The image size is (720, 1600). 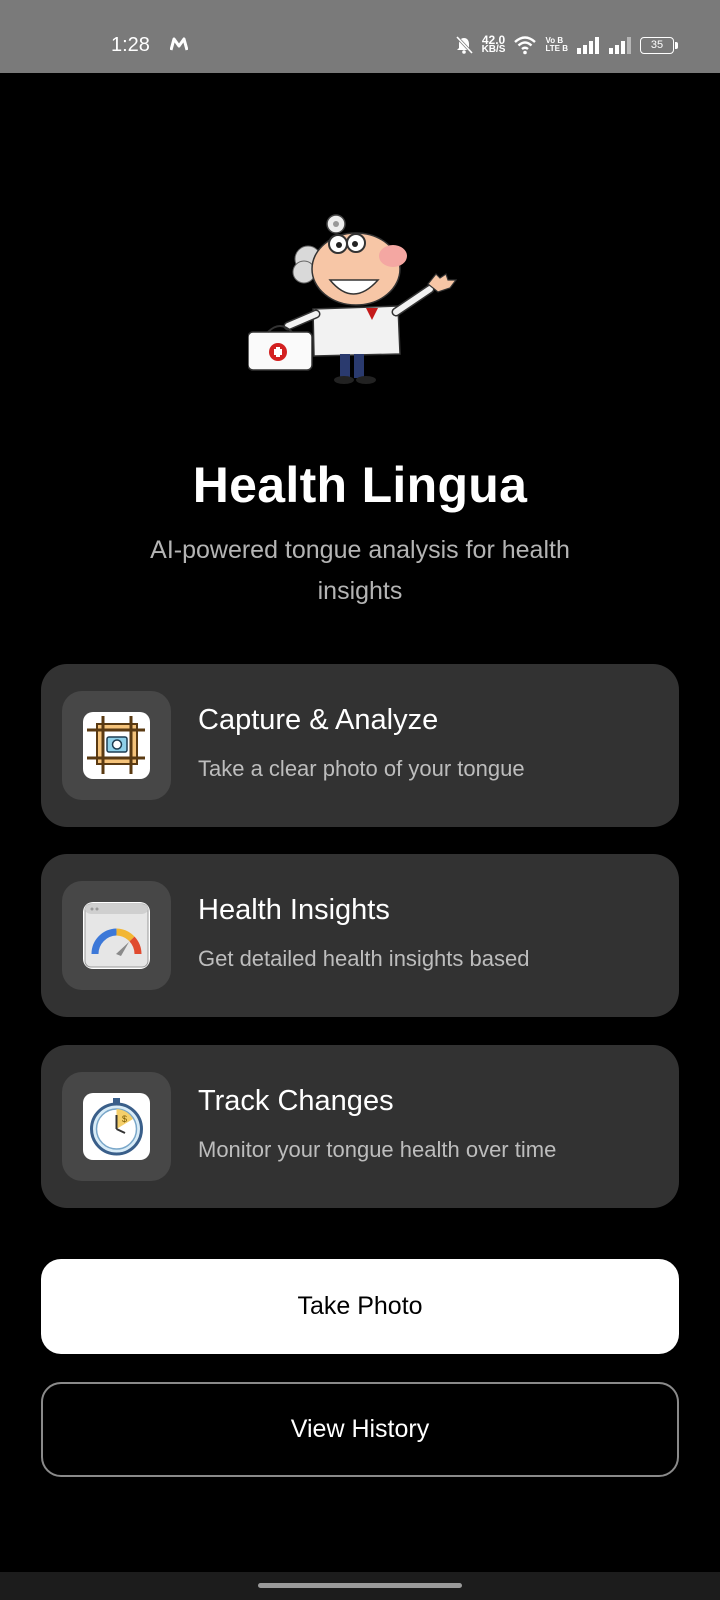 I want to click on stopwatch-icon: $, so click(x=116, y=1126).